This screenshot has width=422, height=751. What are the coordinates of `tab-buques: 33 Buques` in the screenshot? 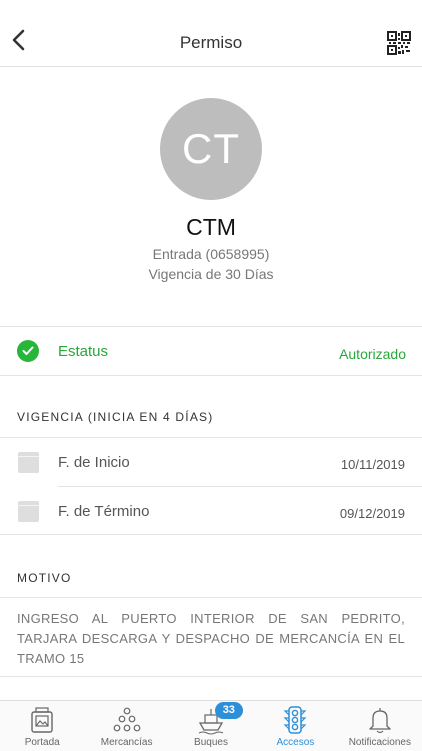 It's located at (211, 726).